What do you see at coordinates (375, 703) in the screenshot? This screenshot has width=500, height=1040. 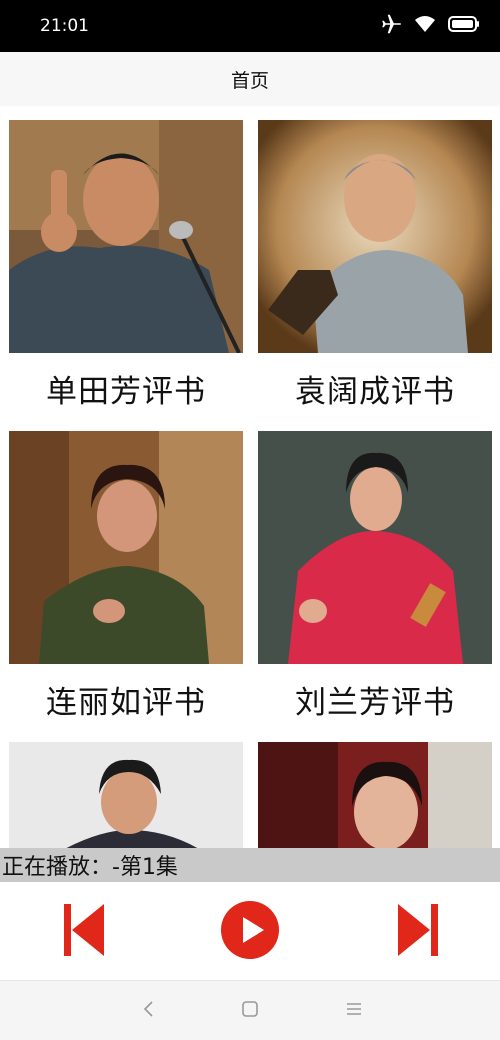 I see `grid-item-label: 刘兰芳评书` at bounding box center [375, 703].